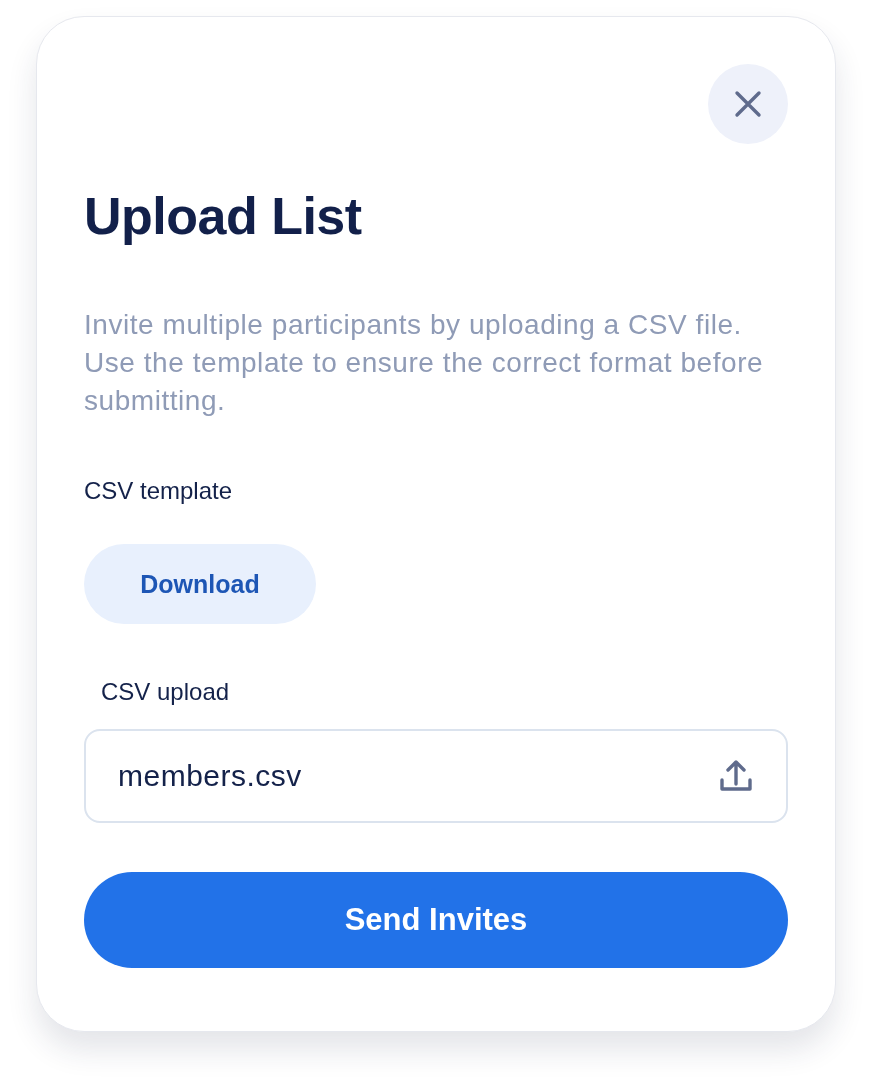 The height and width of the screenshot is (1088, 872). I want to click on close-icon, so click(748, 104).